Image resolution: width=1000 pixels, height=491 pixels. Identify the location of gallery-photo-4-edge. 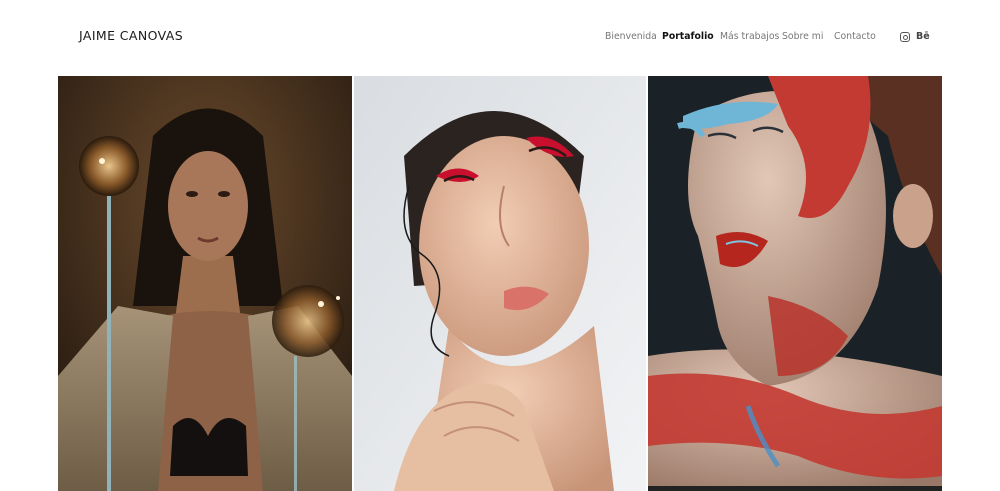
(795, 488).